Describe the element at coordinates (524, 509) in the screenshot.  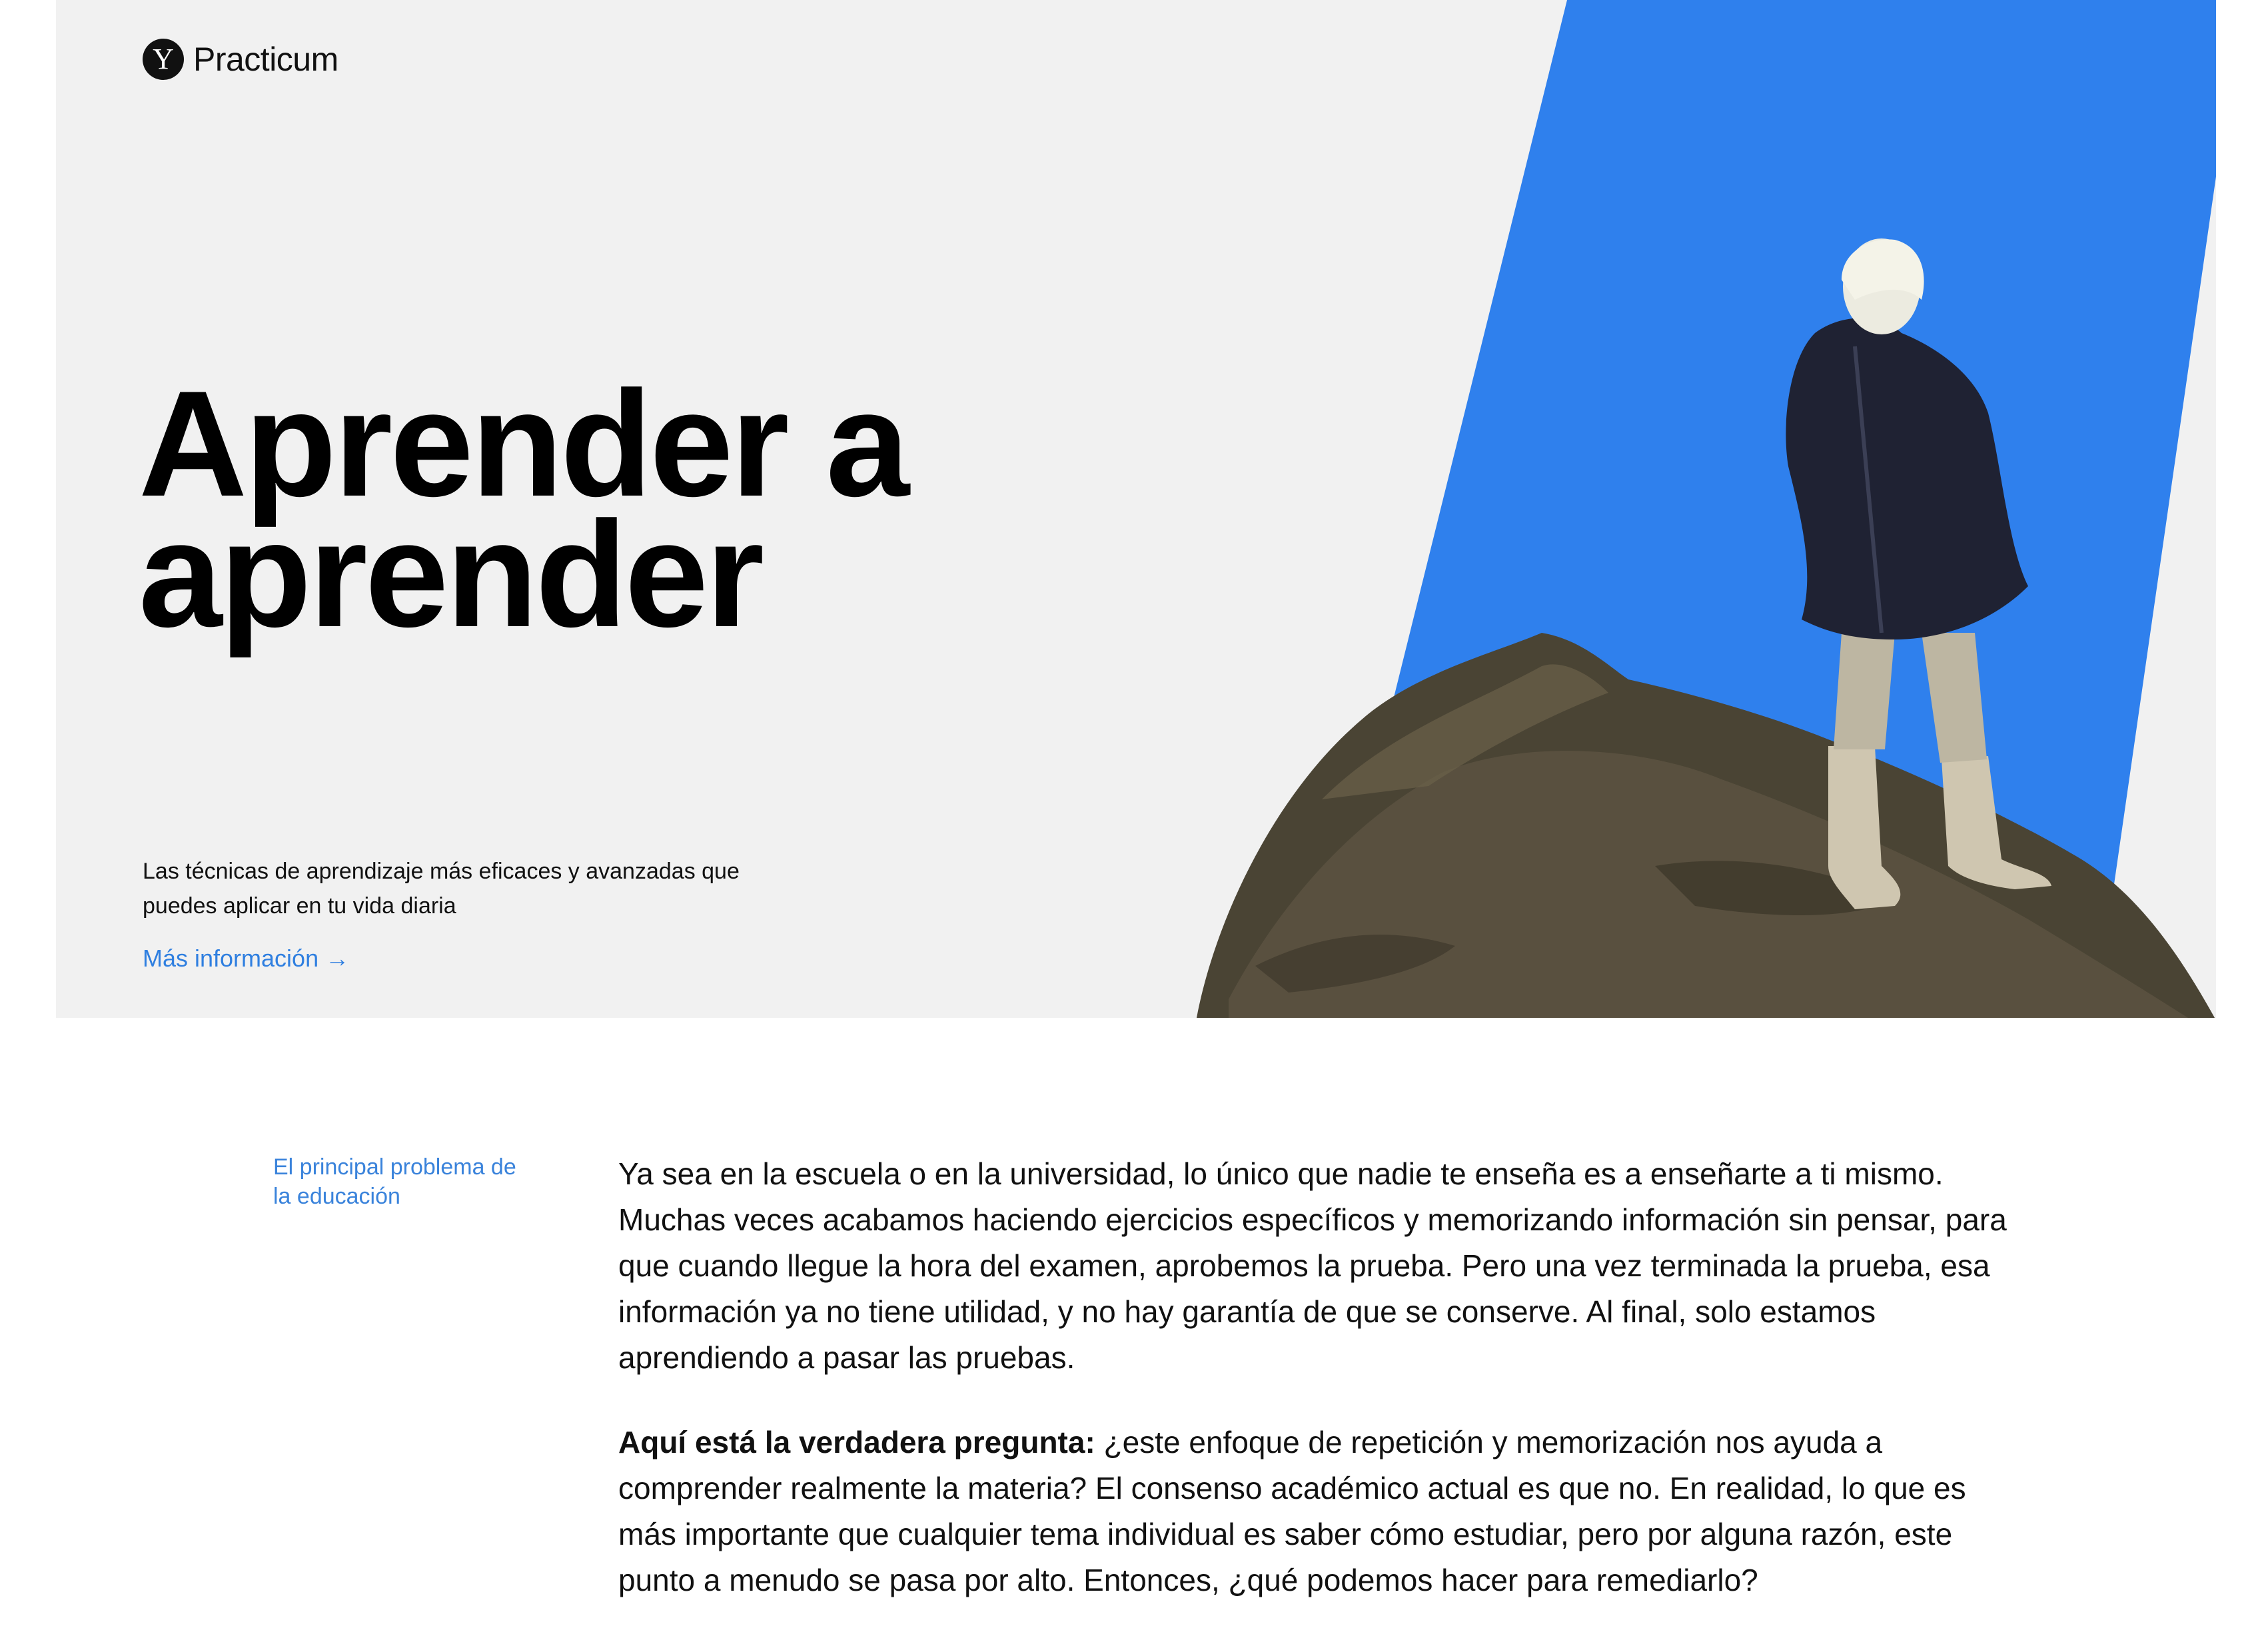
I see `page-title: Aprender a aprender` at that location.